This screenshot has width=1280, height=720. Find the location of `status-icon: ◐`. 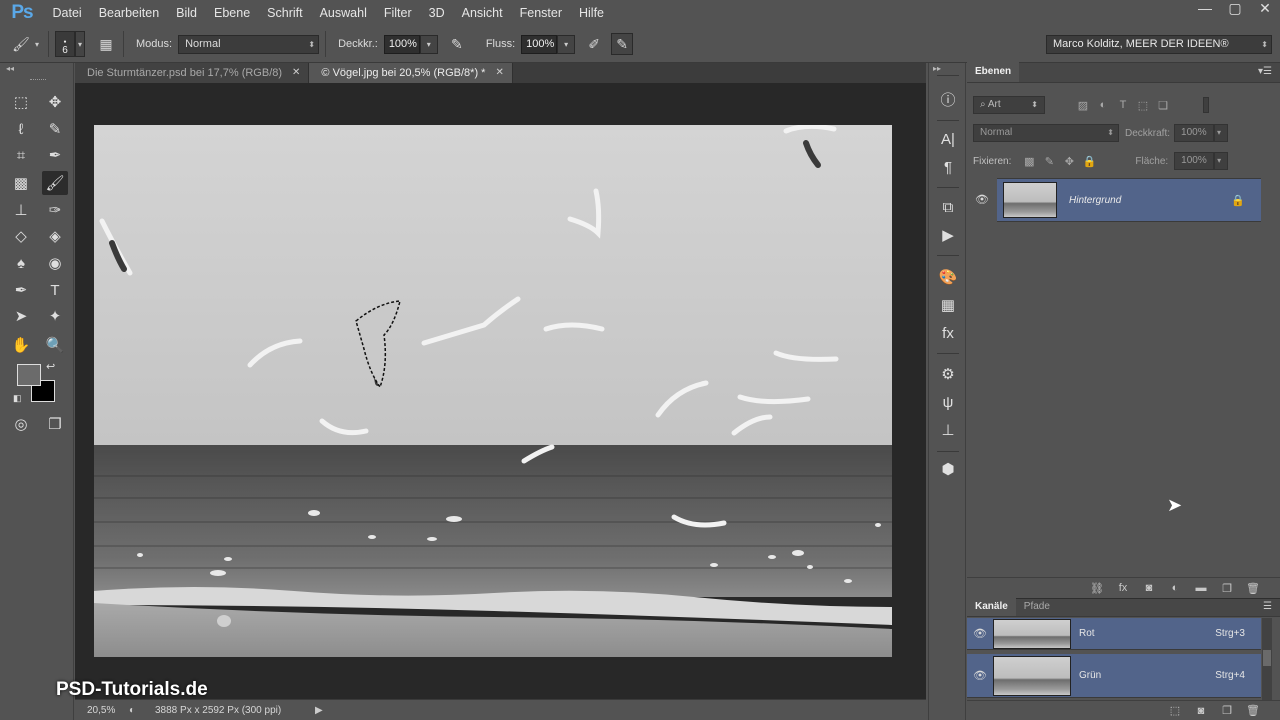

status-icon: ◐ is located at coordinates (142, 710).